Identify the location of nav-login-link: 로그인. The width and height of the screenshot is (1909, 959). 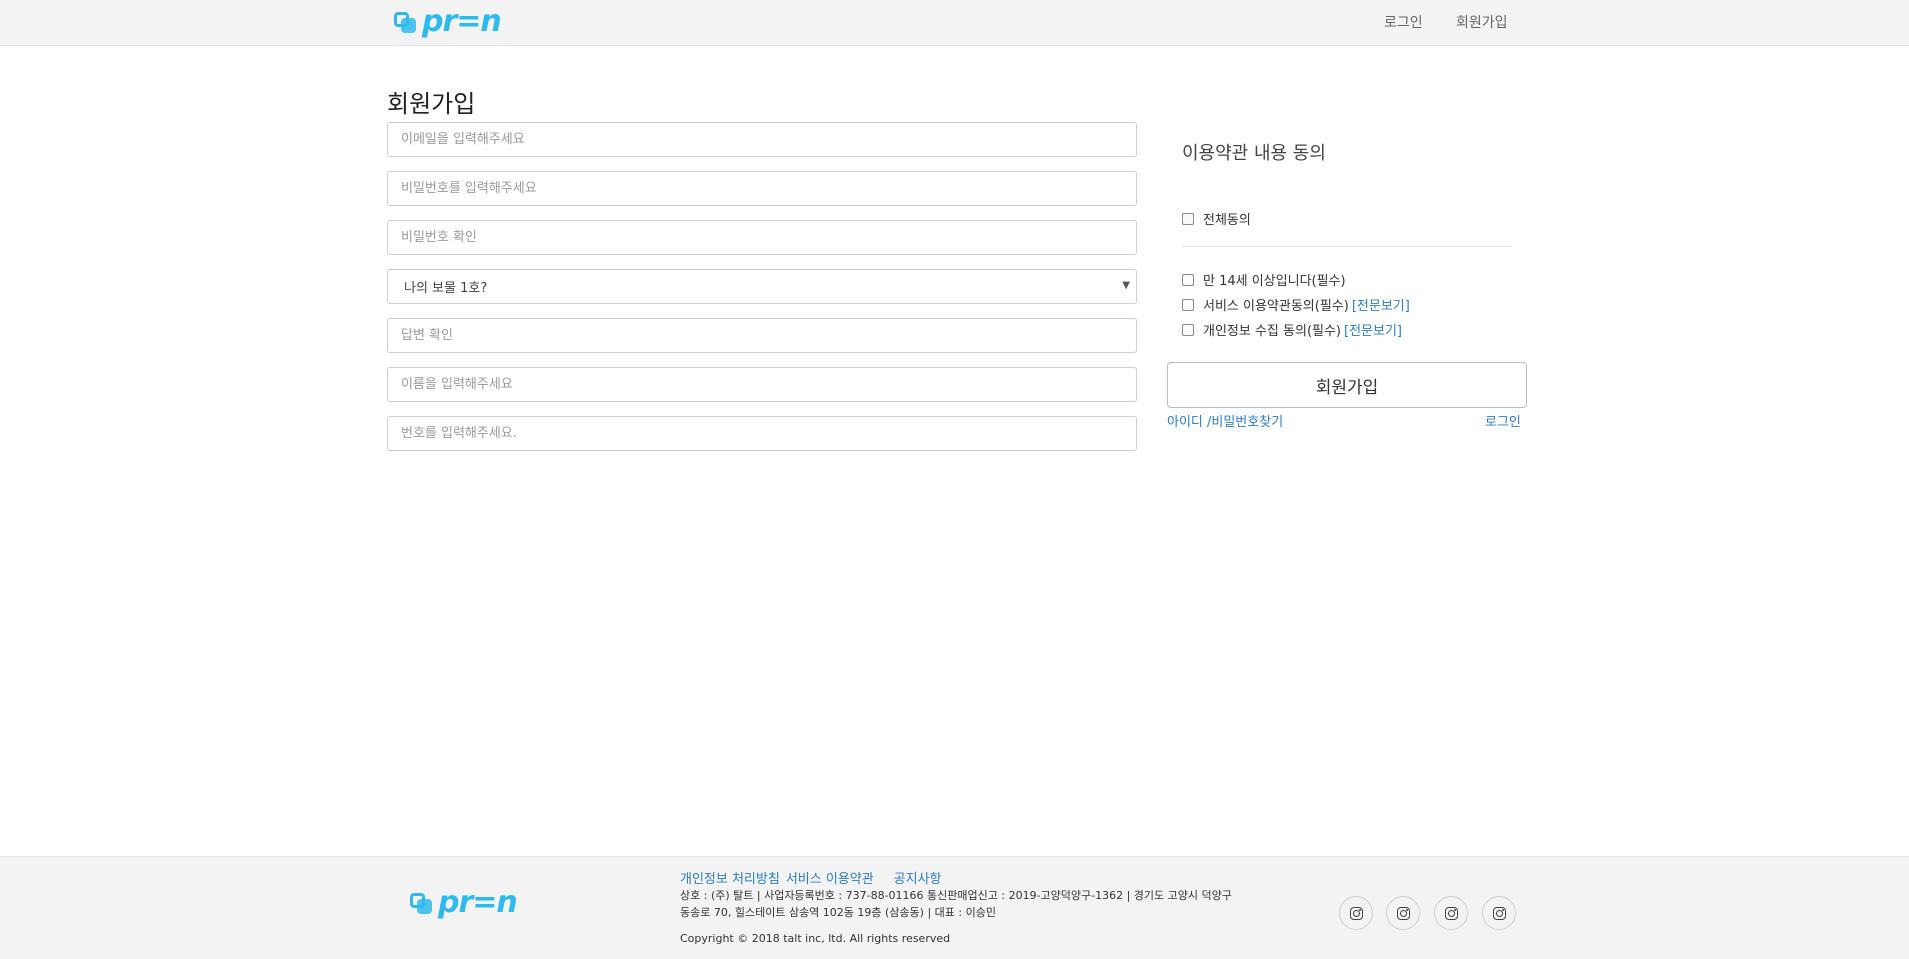
(1403, 22).